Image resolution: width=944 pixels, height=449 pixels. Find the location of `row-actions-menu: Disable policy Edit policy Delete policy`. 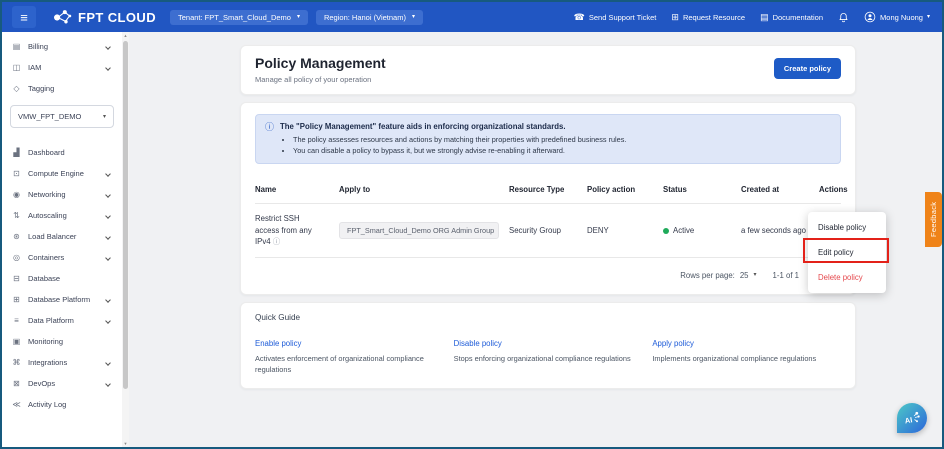

row-actions-menu: Disable policy Edit policy Delete policy is located at coordinates (847, 252).